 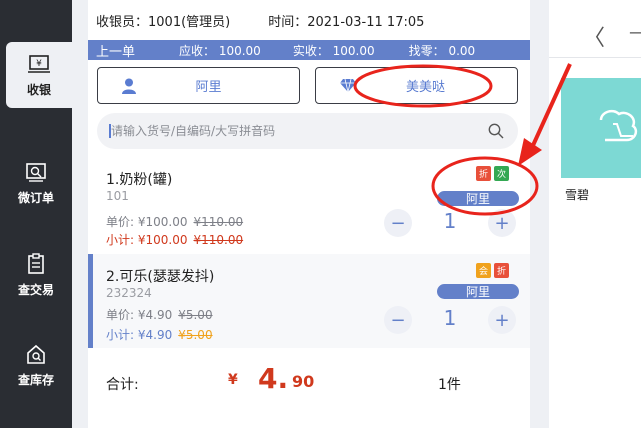 I want to click on sidebar-item-cashier: ¥ 收银, so click(x=39, y=75).